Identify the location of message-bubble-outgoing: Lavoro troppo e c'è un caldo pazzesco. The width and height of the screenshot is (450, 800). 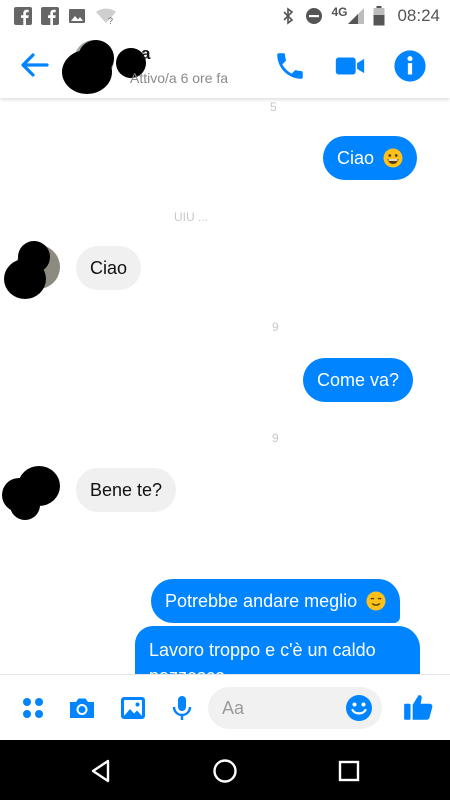
(277, 650).